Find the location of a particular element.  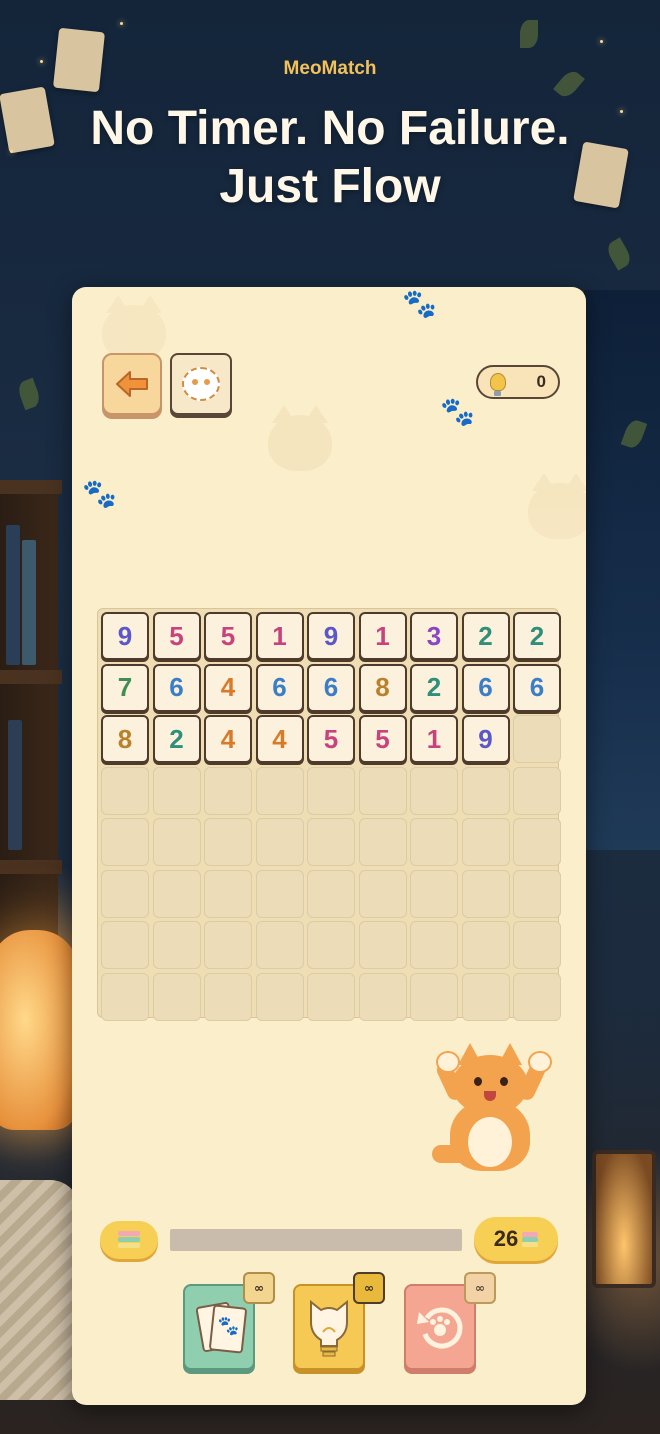

lightbulb-icon is located at coordinates (498, 384).